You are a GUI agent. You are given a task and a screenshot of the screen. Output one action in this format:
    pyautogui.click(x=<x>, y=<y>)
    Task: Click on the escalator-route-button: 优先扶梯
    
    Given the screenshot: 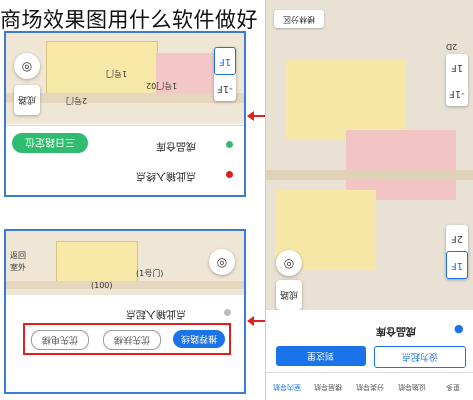 What is the action you would take?
    pyautogui.click(x=132, y=340)
    